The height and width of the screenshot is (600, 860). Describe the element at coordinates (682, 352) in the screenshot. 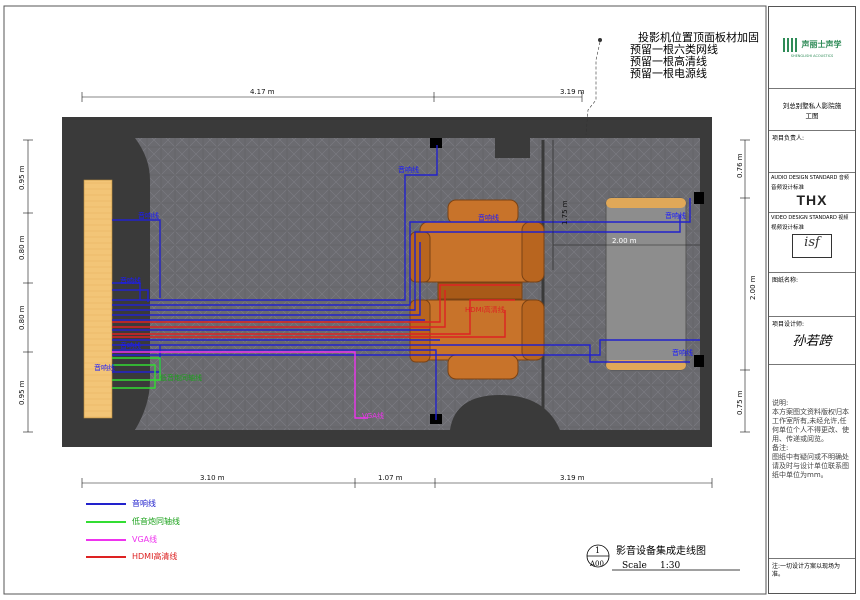

I see `wire-label-speaker-h: 音响线` at that location.